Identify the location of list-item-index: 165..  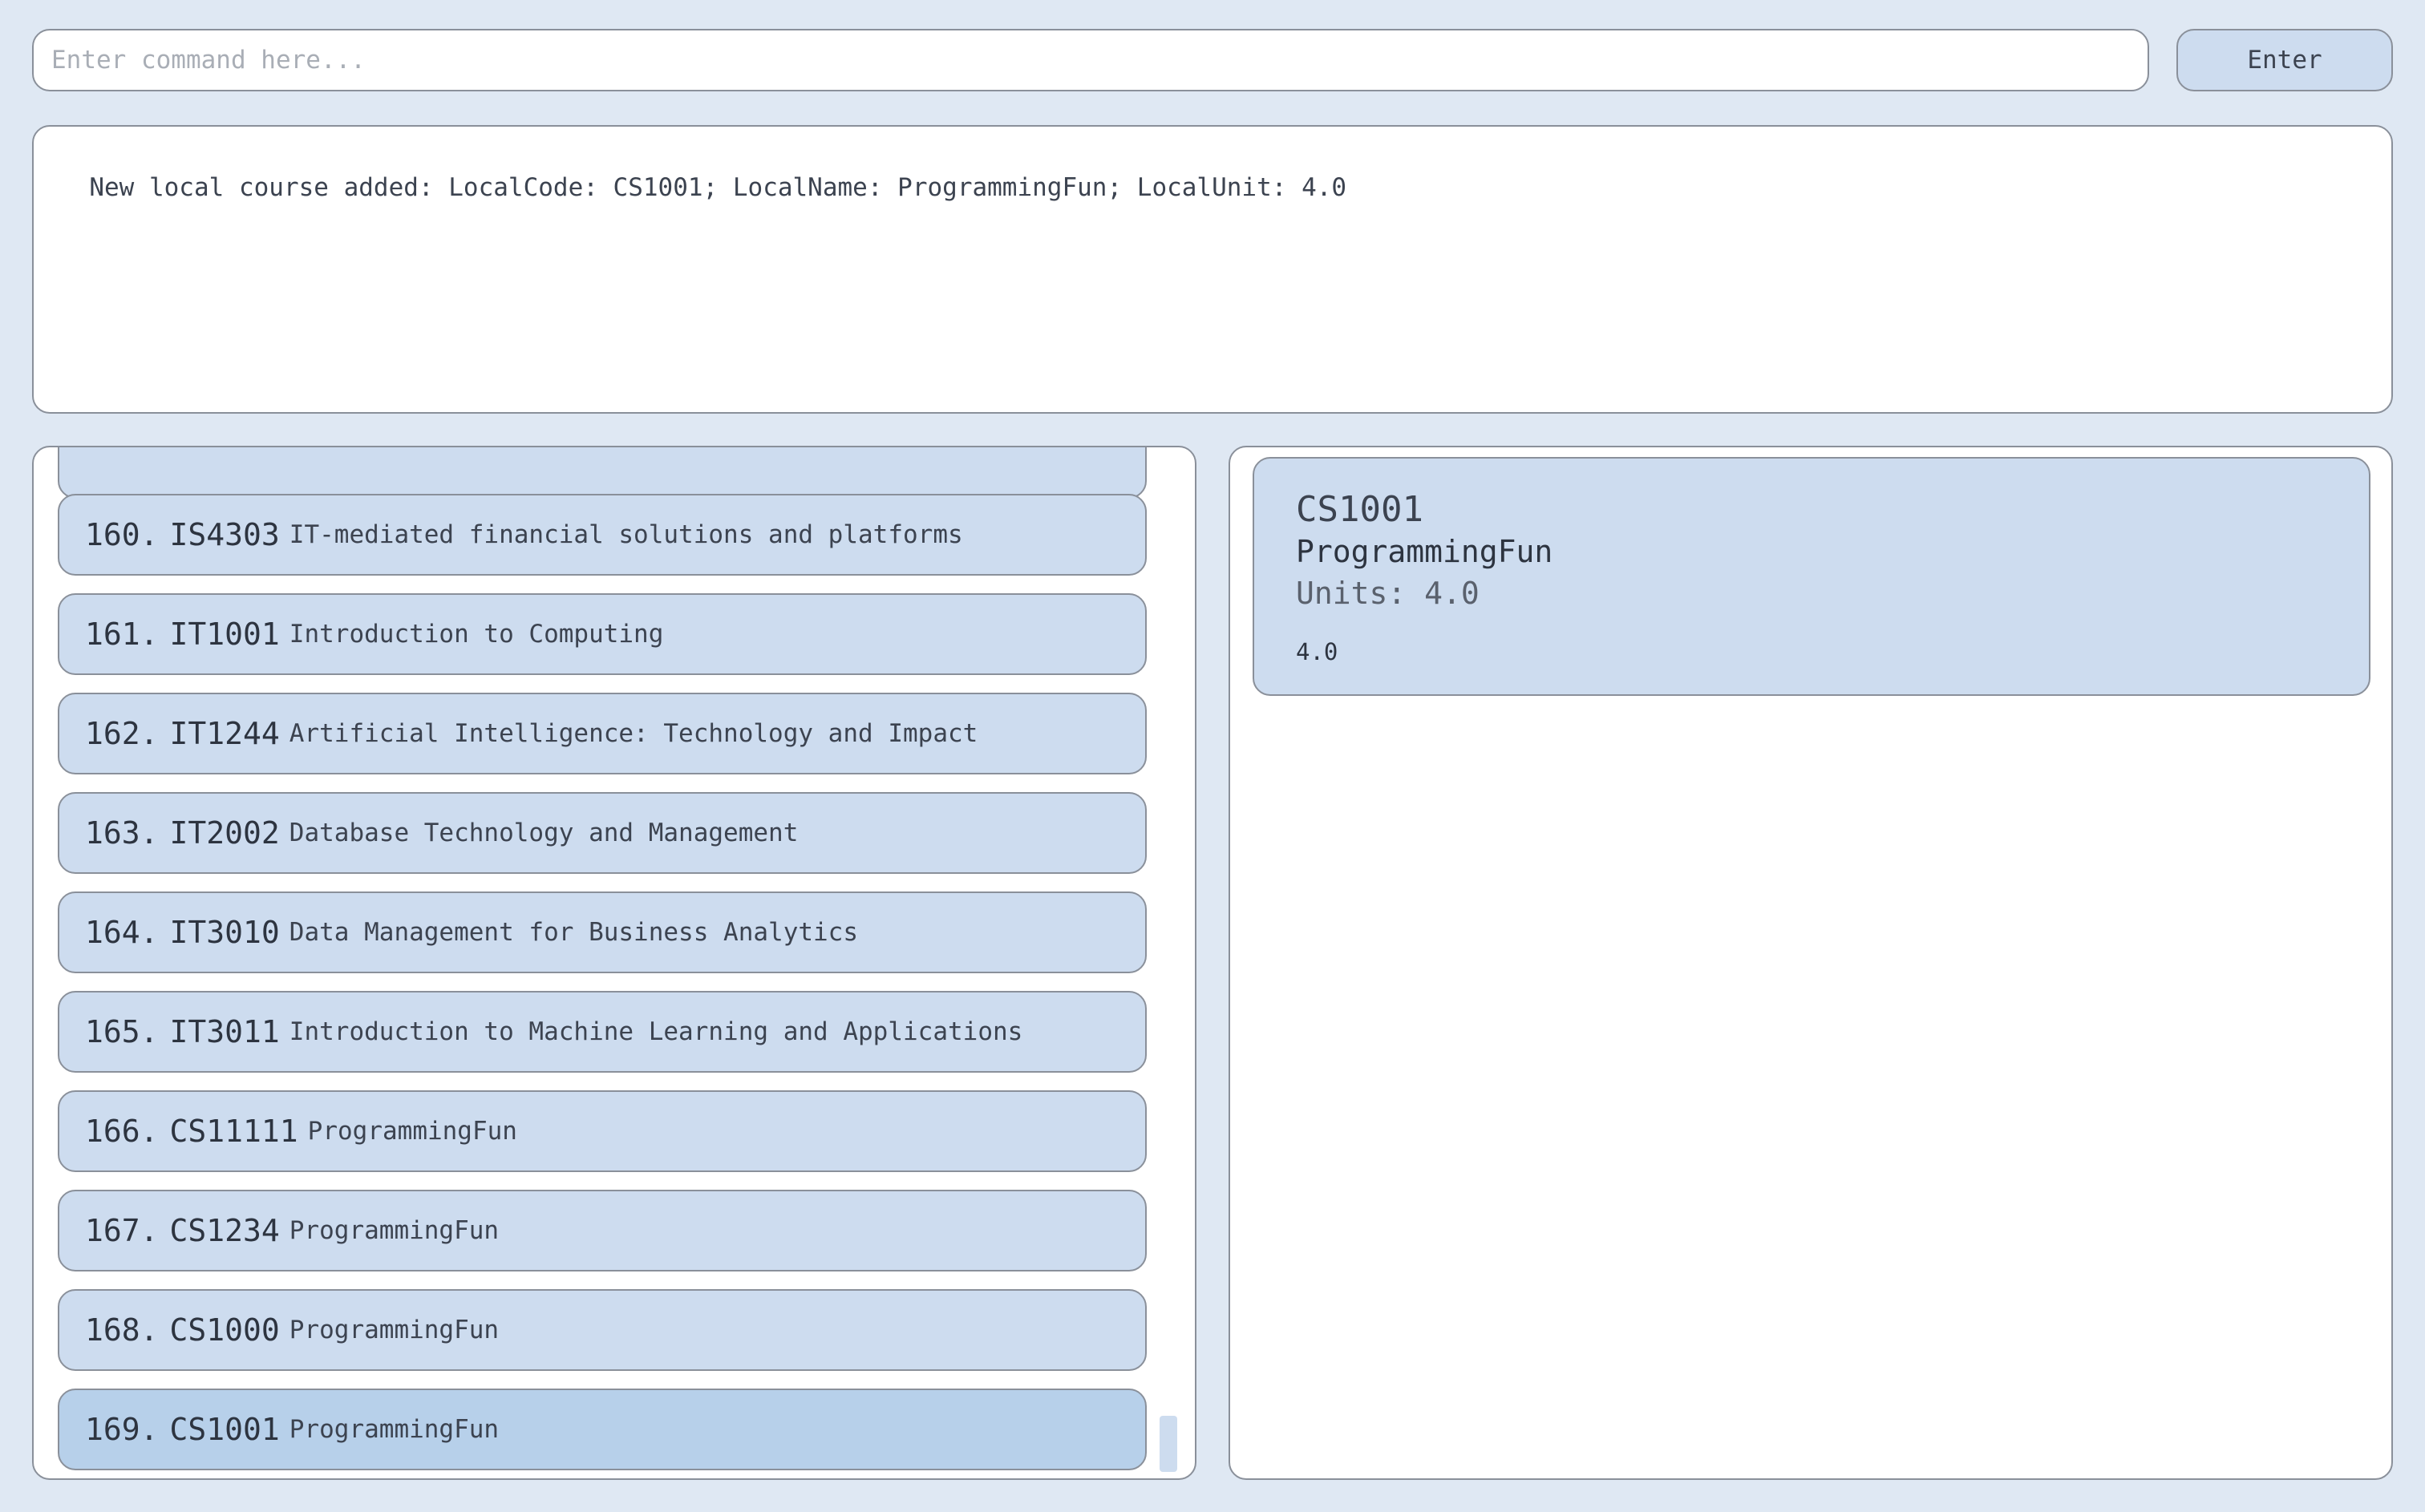
(122, 1031).